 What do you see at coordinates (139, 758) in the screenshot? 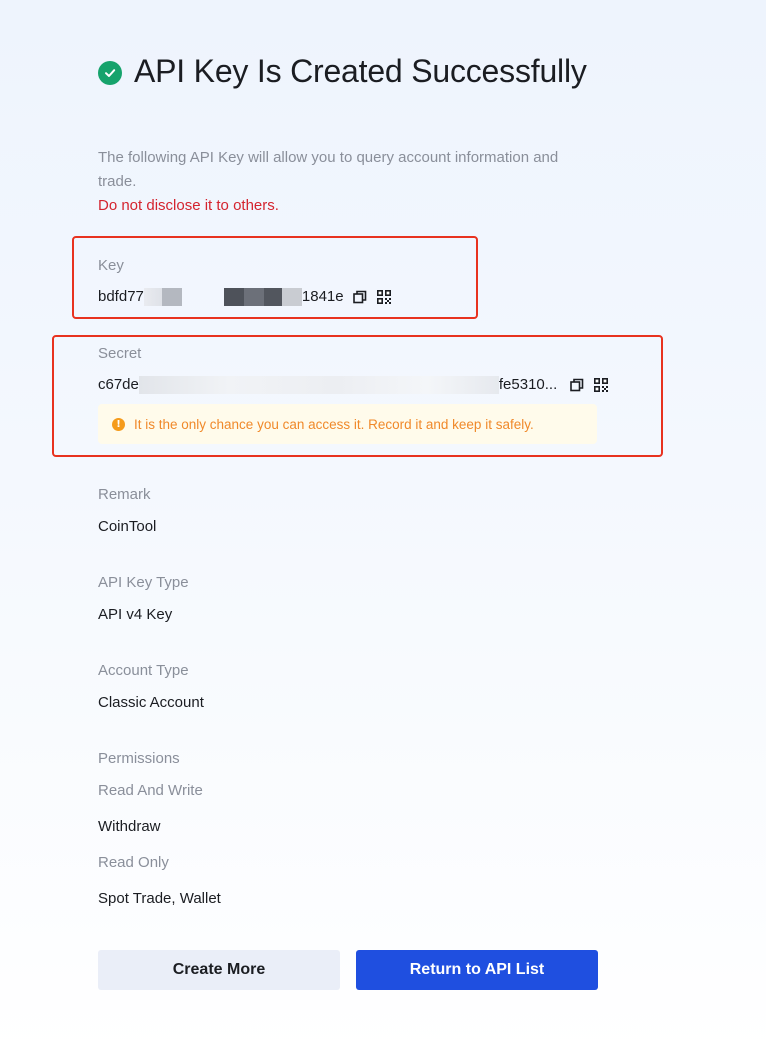
I see `permissions-label: Permissions` at bounding box center [139, 758].